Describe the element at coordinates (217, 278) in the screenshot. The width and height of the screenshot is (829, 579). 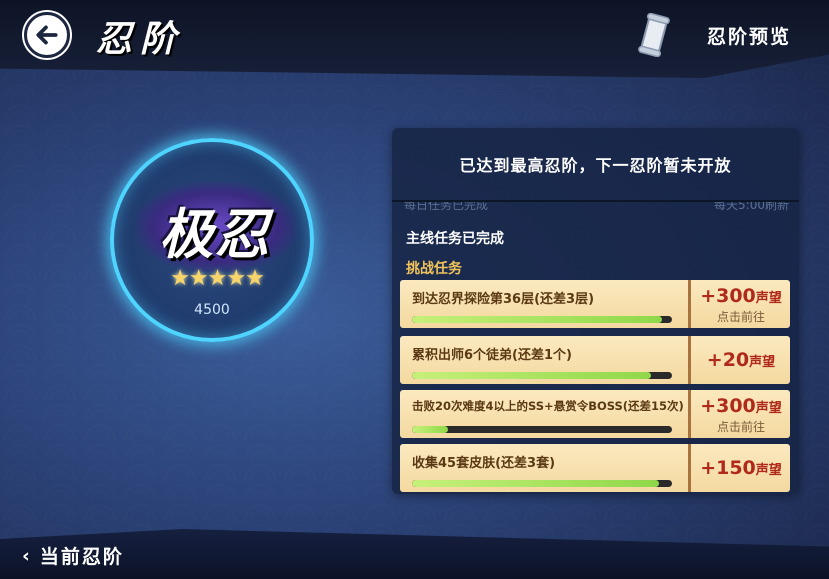
I see `rank-stars: ★★★★★` at that location.